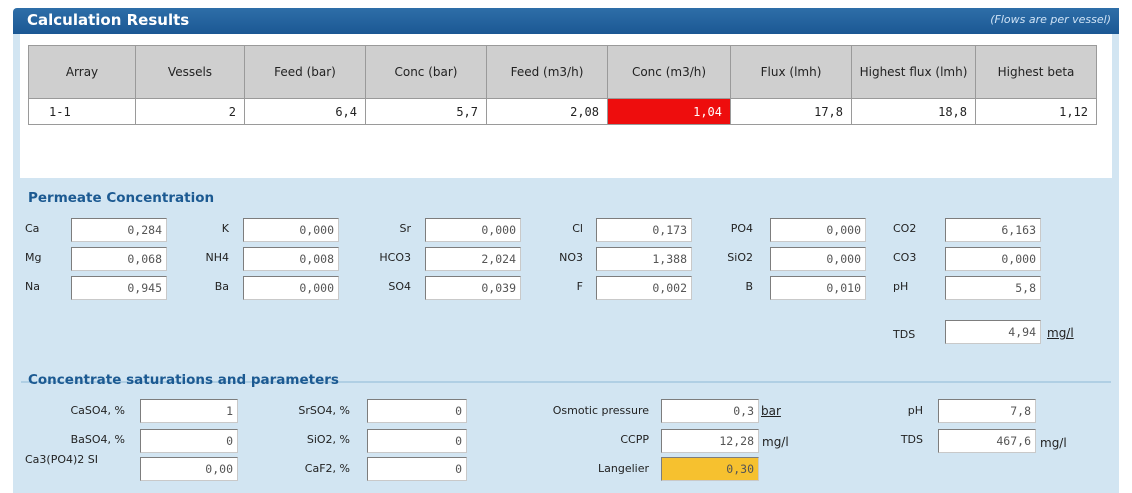 This screenshot has height=493, width=1132. I want to click on ccpp-unit: mg/l, so click(775, 442).